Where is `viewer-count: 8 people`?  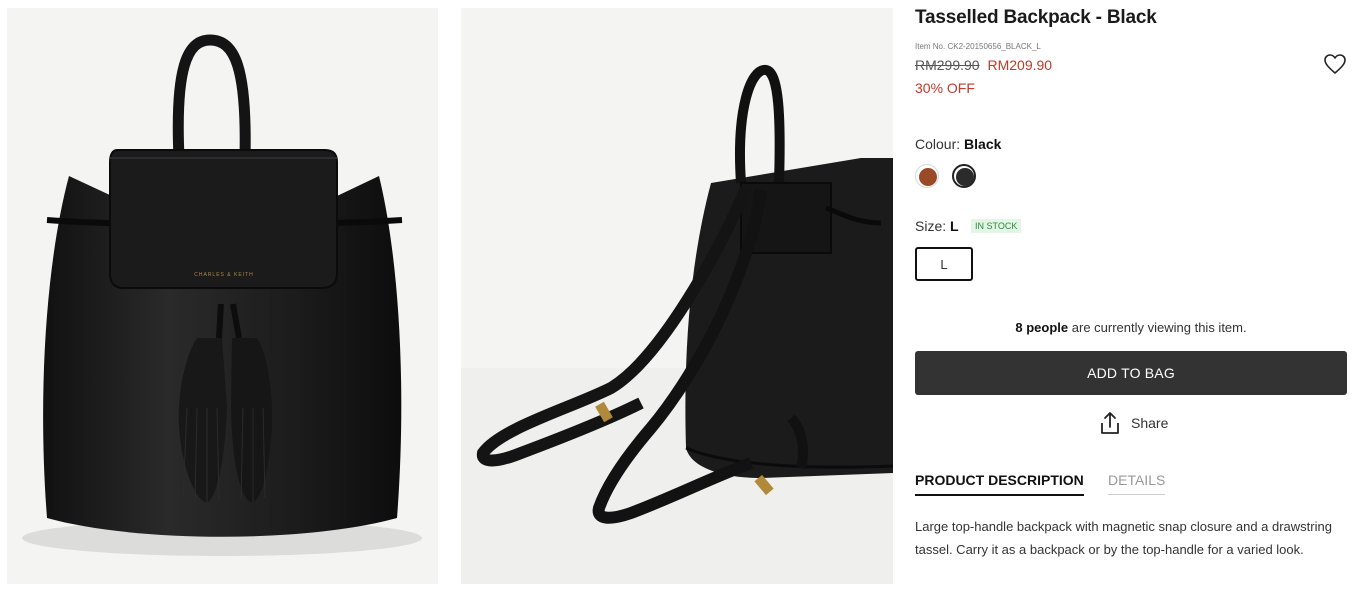 viewer-count: 8 people is located at coordinates (1042, 327).